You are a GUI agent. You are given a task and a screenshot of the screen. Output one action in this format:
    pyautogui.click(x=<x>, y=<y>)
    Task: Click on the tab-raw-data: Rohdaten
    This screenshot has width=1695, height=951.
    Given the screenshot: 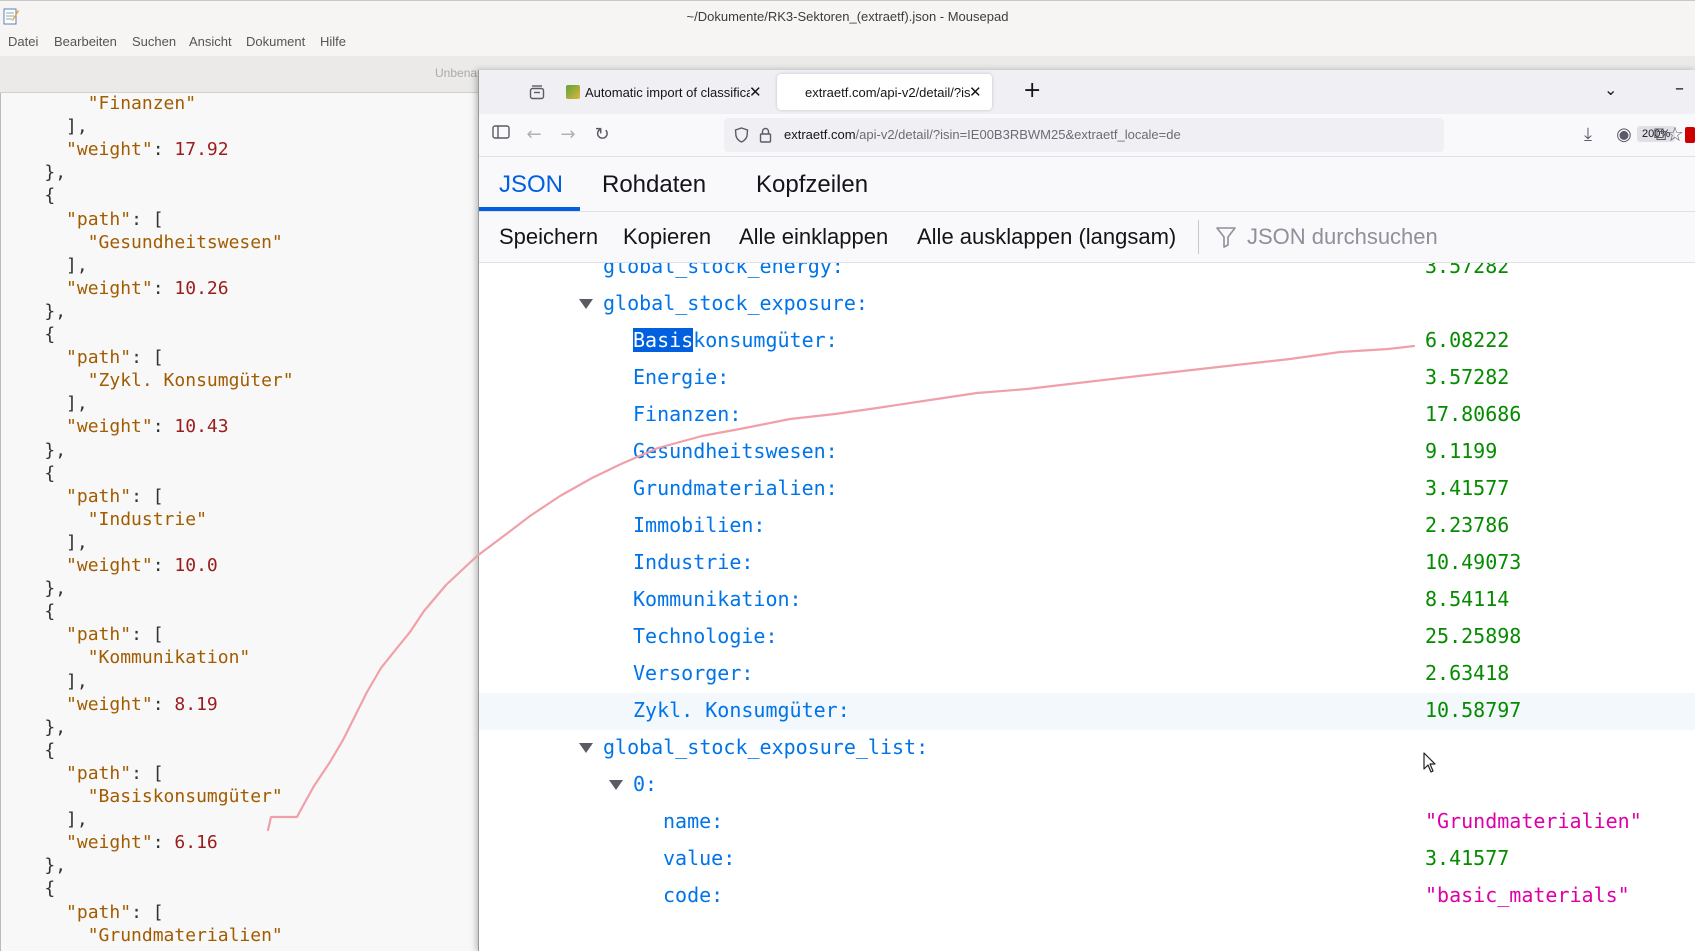 What is the action you would take?
    pyautogui.click(x=654, y=185)
    